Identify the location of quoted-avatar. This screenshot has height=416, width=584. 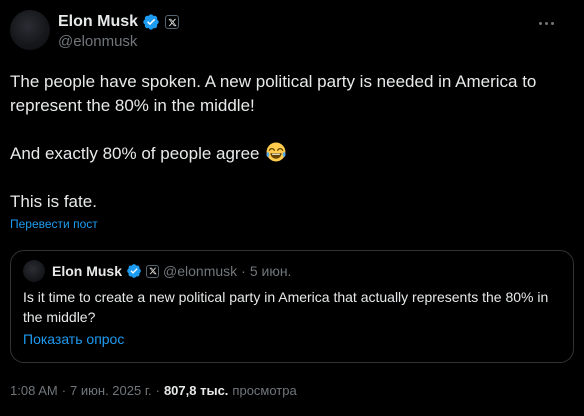
(34, 271).